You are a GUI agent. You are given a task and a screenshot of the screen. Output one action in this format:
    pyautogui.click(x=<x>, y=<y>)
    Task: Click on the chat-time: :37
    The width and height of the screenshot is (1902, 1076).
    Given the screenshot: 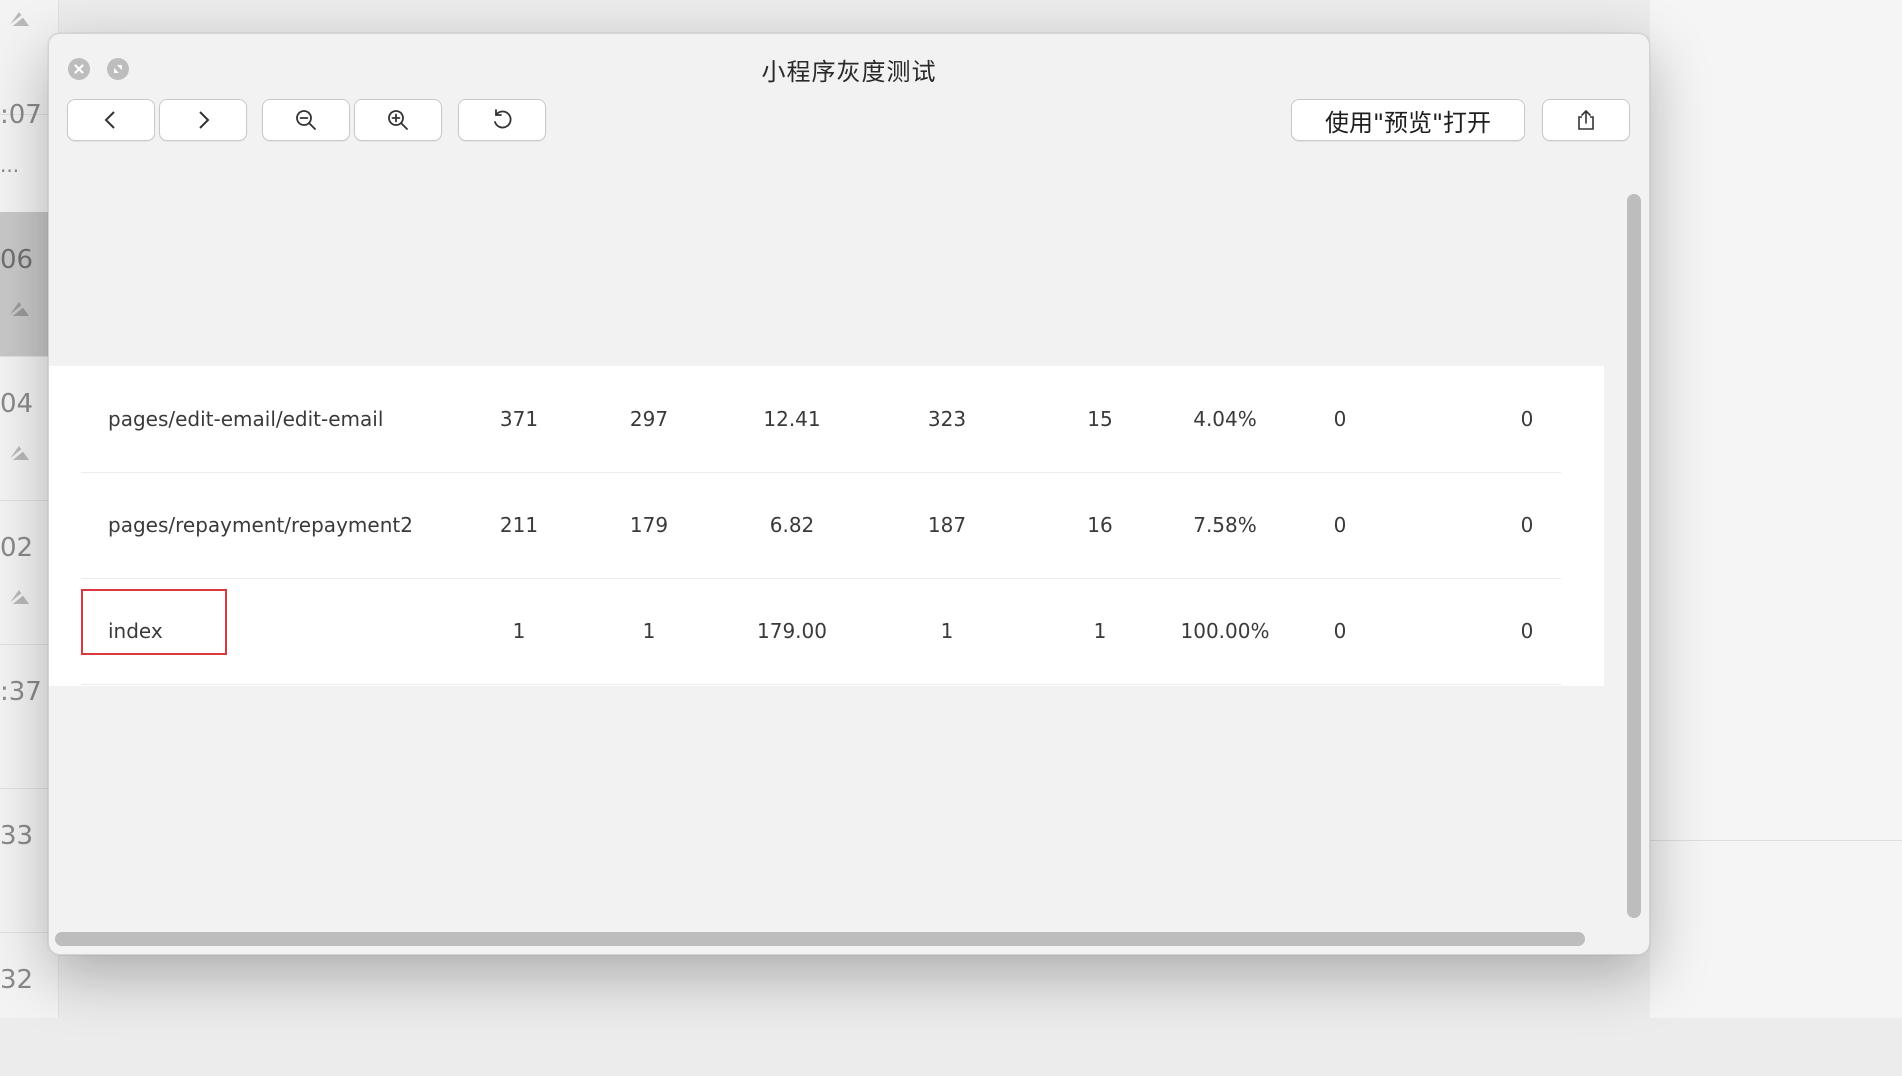 What is the action you would take?
    pyautogui.click(x=21, y=692)
    